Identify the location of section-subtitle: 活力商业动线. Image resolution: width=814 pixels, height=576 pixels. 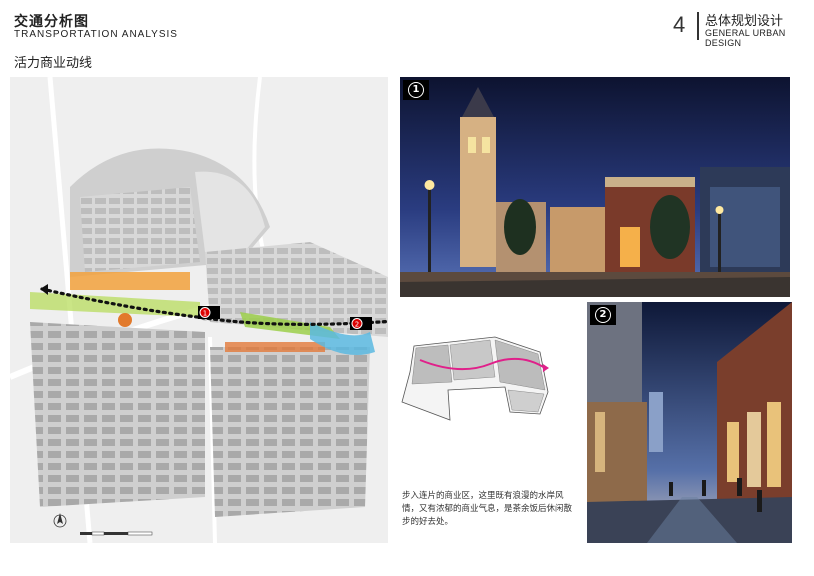
(53, 63).